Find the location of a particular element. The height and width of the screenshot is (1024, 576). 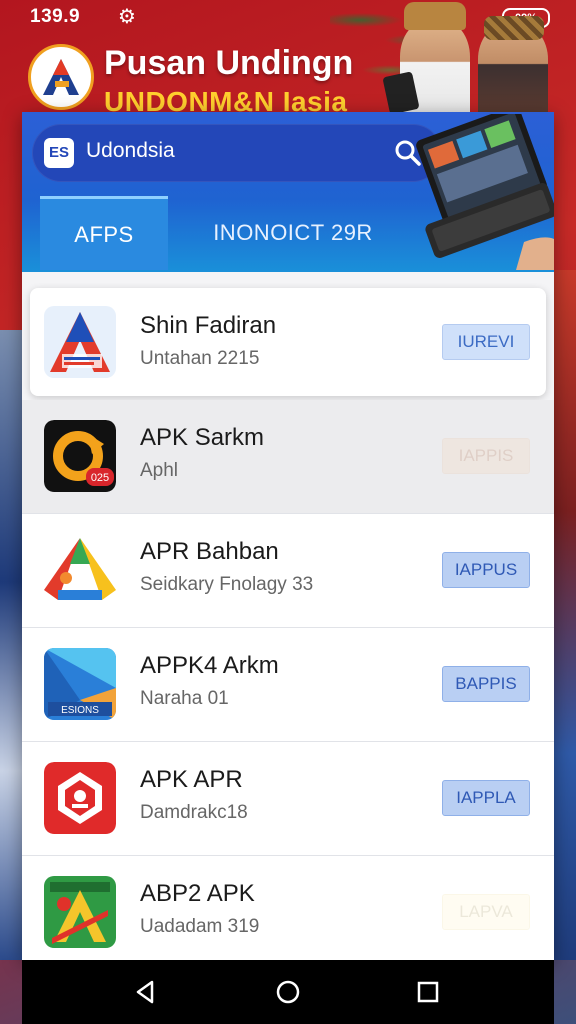

tab-apps: AFPS is located at coordinates (104, 233).